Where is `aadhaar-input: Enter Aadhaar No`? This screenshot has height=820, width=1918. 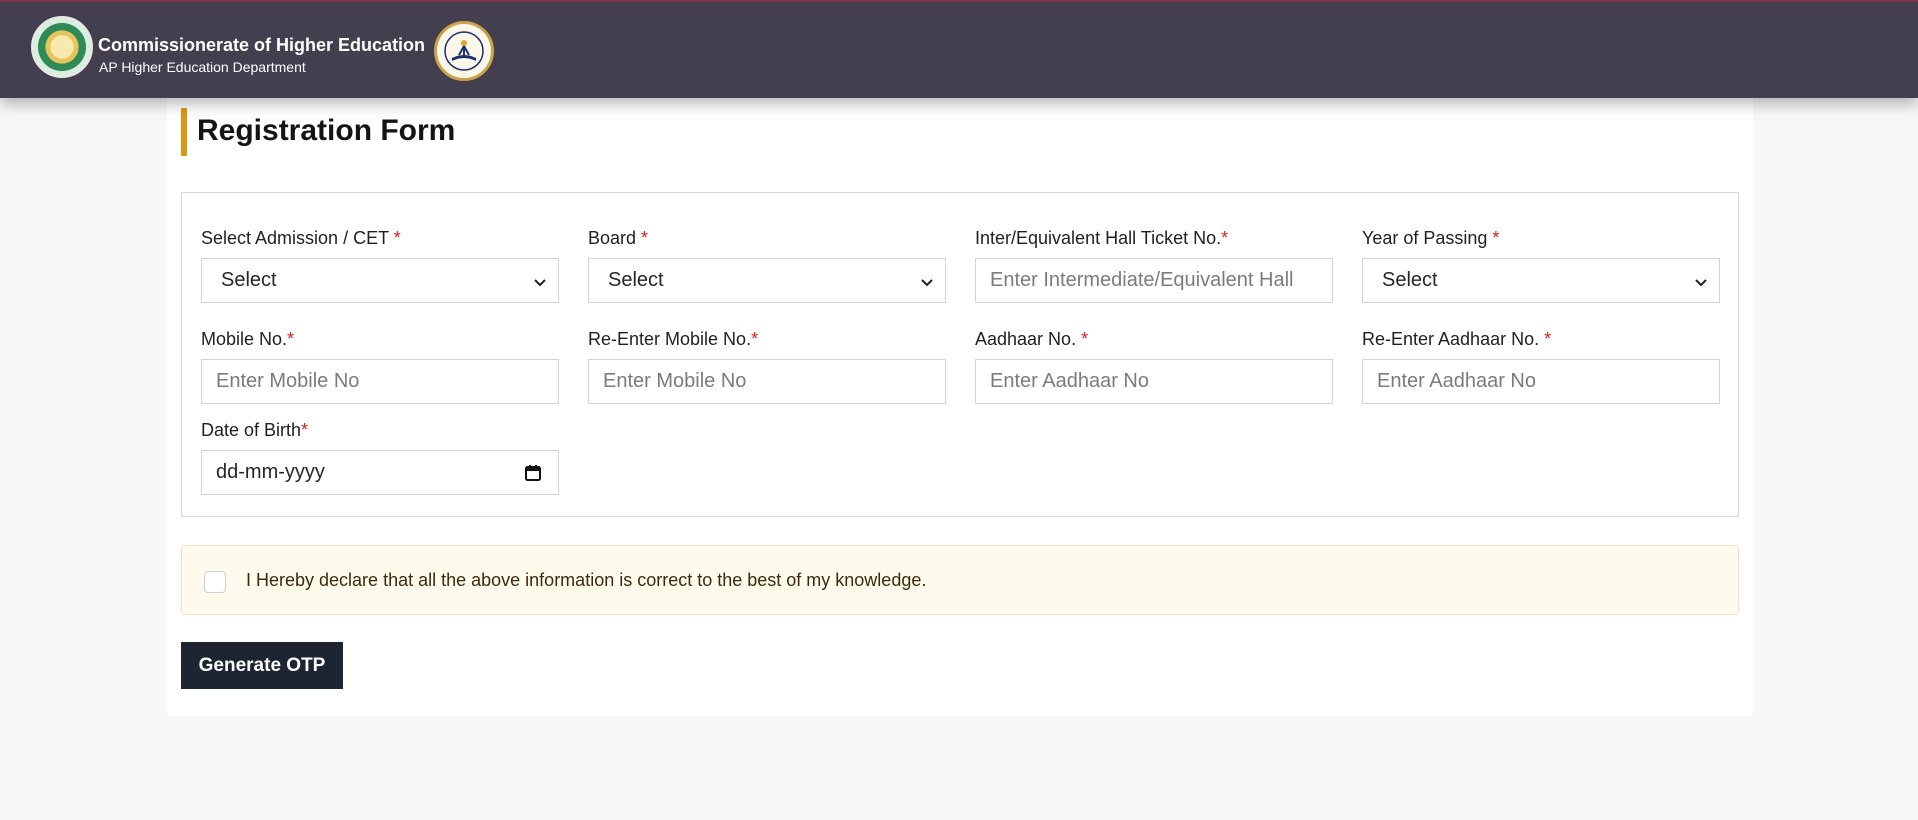
aadhaar-input: Enter Aadhaar No is located at coordinates (1154, 381).